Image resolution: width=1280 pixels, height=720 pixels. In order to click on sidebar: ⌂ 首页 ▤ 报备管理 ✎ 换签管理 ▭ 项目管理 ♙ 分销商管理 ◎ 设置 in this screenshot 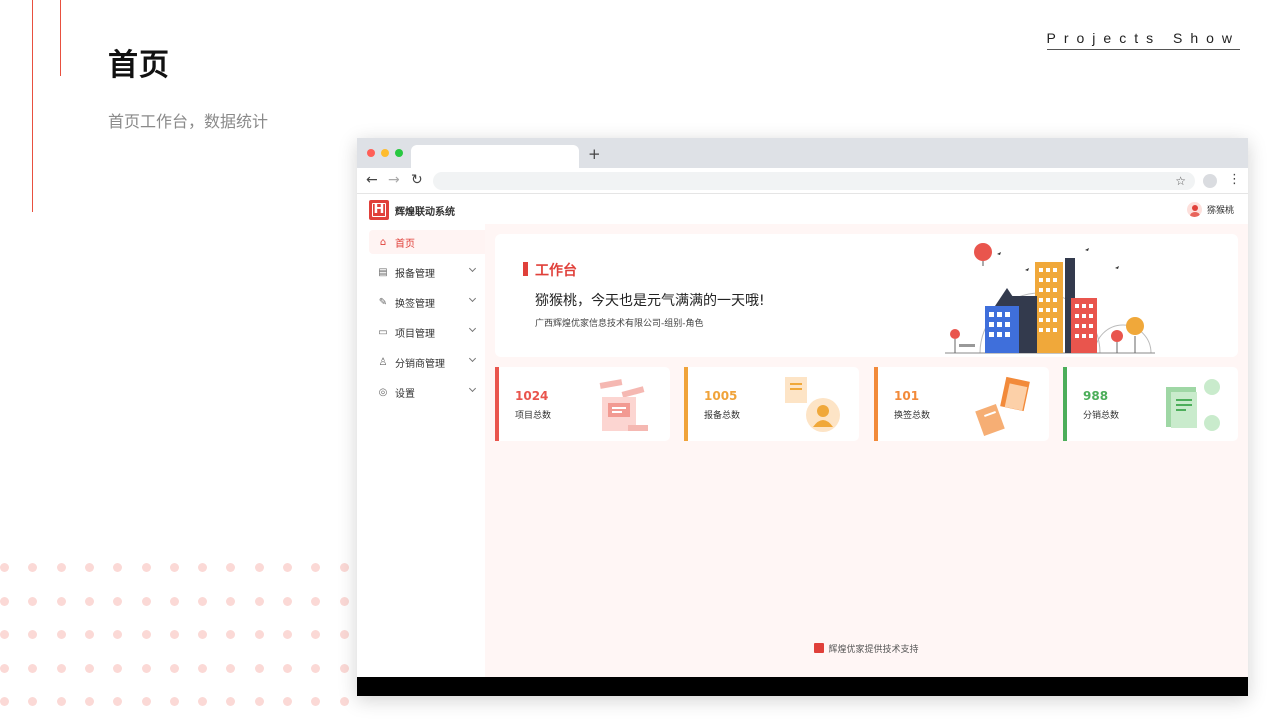, I will do `click(421, 450)`.